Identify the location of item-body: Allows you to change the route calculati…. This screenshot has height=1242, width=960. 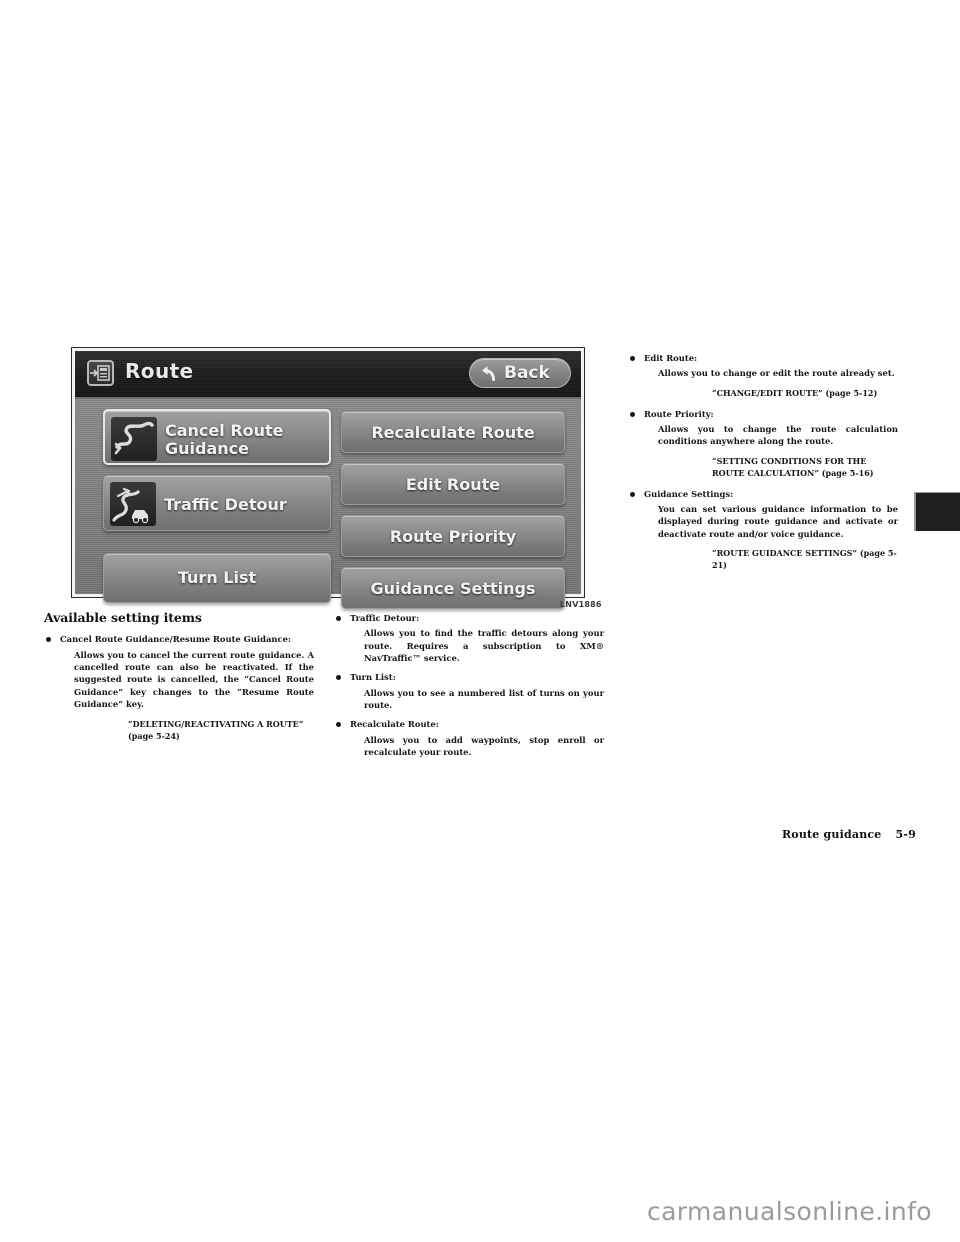
(778, 435).